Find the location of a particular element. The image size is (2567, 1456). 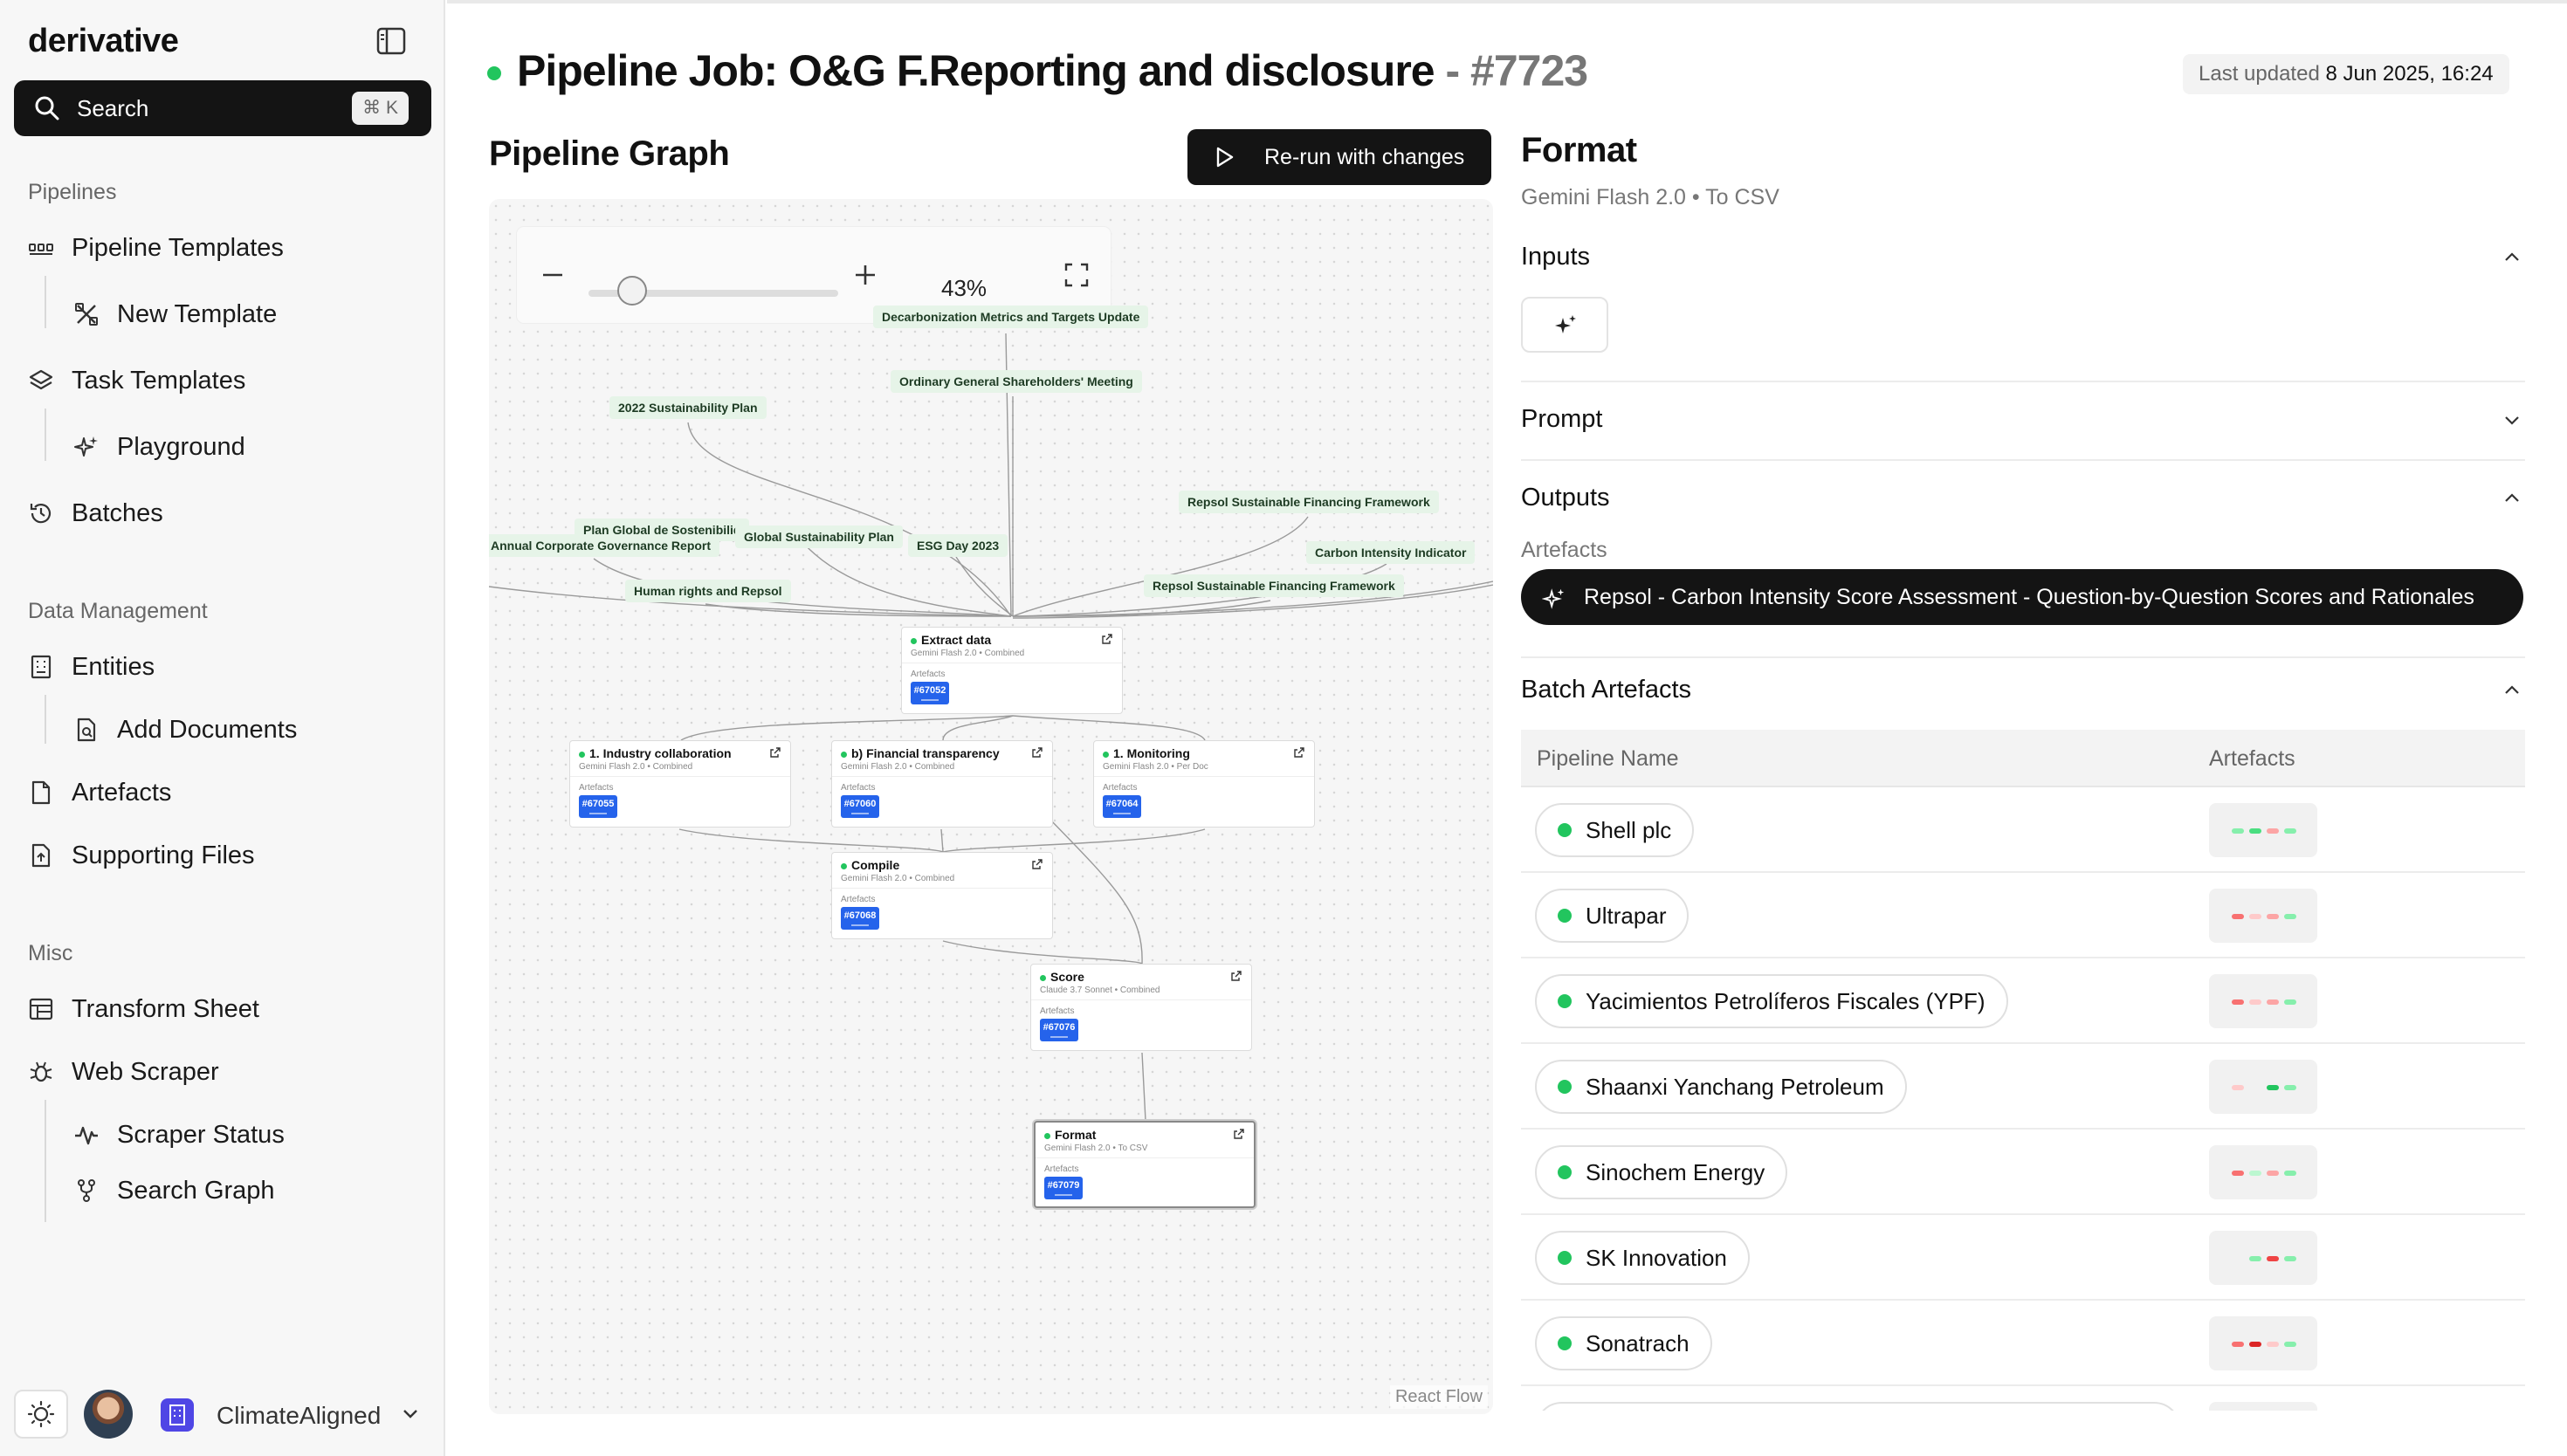

sidebar-item-search-graph: Search Graph is located at coordinates (174, 1190).